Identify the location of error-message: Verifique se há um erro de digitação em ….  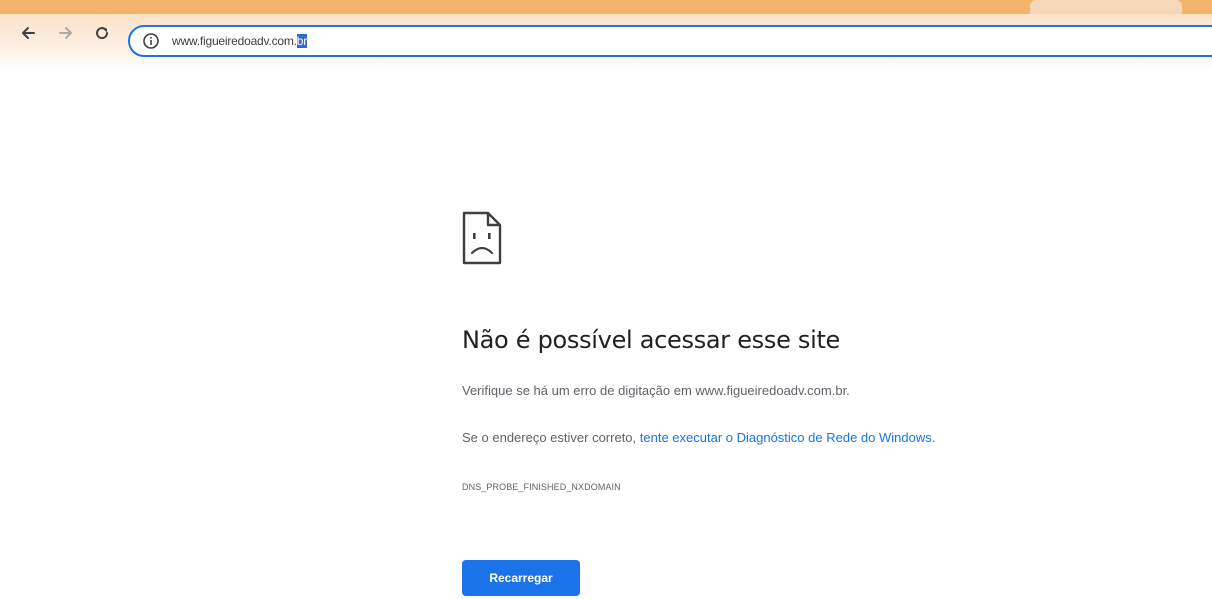
(656, 390).